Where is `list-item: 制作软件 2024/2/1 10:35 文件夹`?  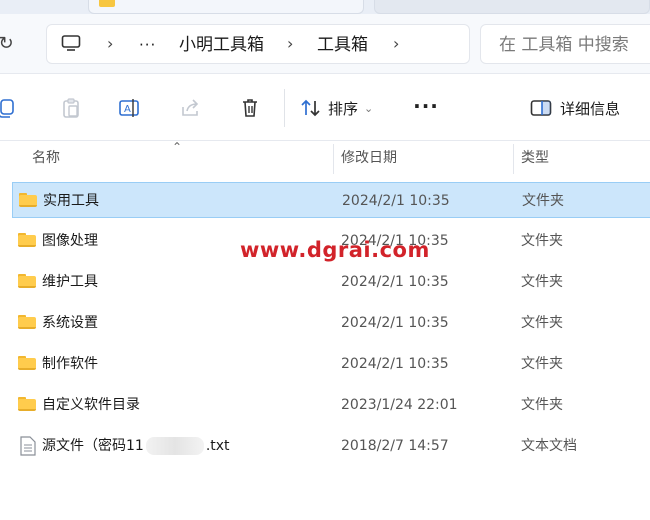
list-item: 制作软件 2024/2/1 10:35 文件夹 is located at coordinates (331, 364).